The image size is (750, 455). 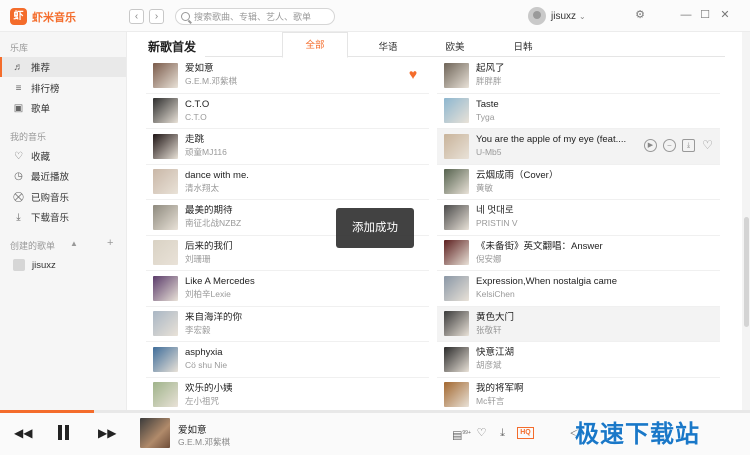 I want to click on song-title: 后来的我们, so click(x=209, y=247).